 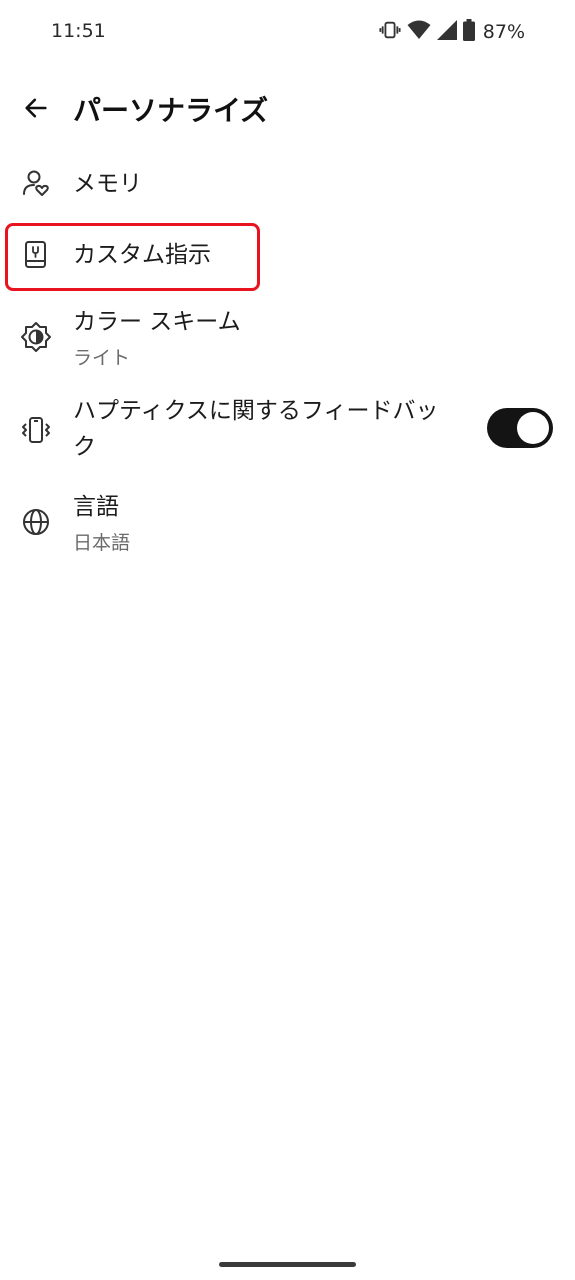 What do you see at coordinates (287, 255) in the screenshot?
I see `setting-custom-instructions: カスタム指示` at bounding box center [287, 255].